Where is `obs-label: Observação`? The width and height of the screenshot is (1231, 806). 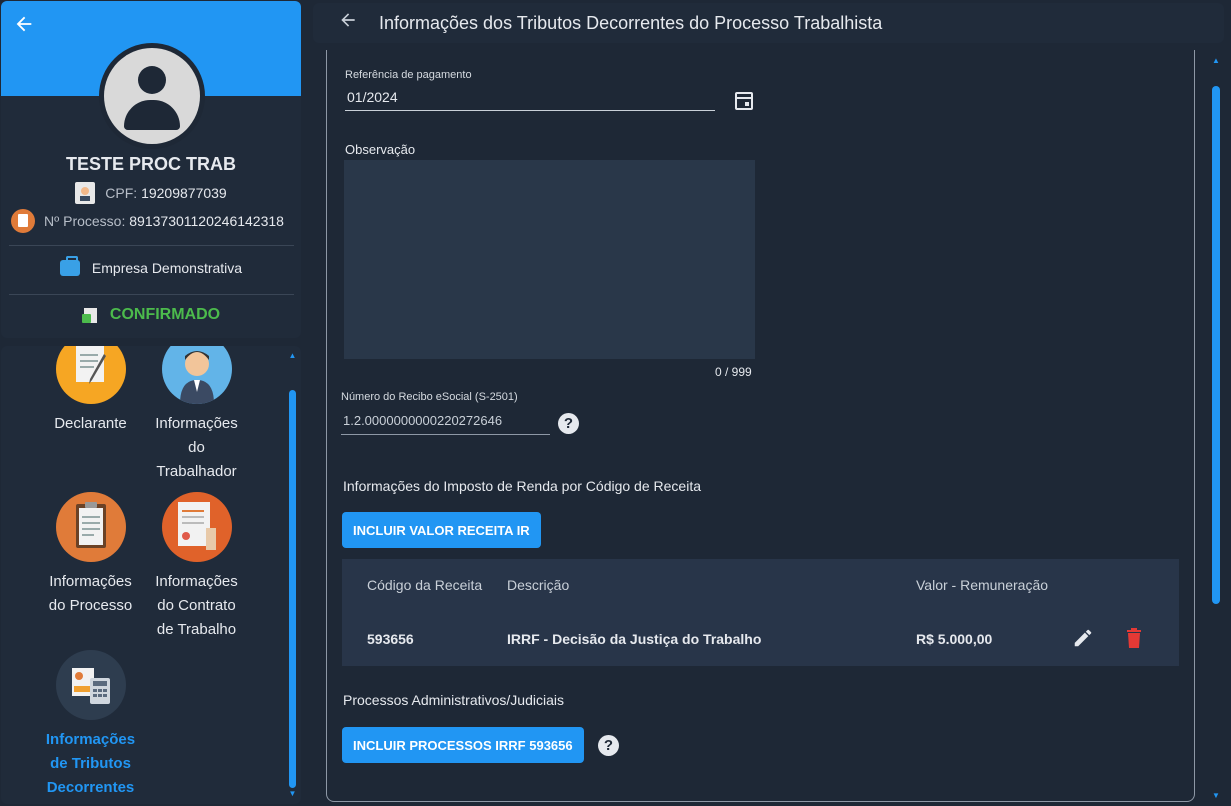 obs-label: Observação is located at coordinates (380, 149).